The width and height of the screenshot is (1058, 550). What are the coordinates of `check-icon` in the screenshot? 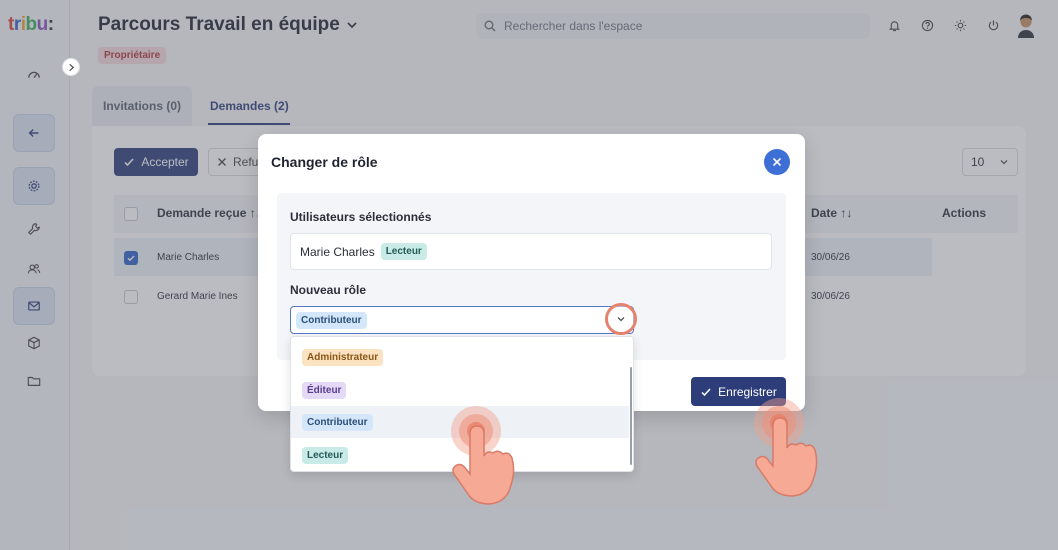 It's located at (706, 391).